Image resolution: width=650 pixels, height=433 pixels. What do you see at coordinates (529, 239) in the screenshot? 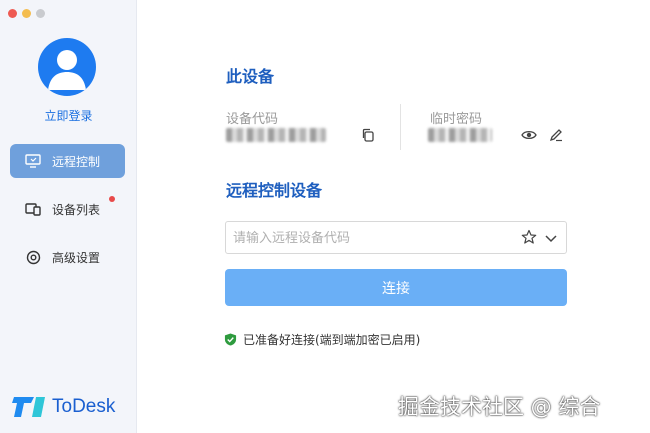
I see `star-icon` at bounding box center [529, 239].